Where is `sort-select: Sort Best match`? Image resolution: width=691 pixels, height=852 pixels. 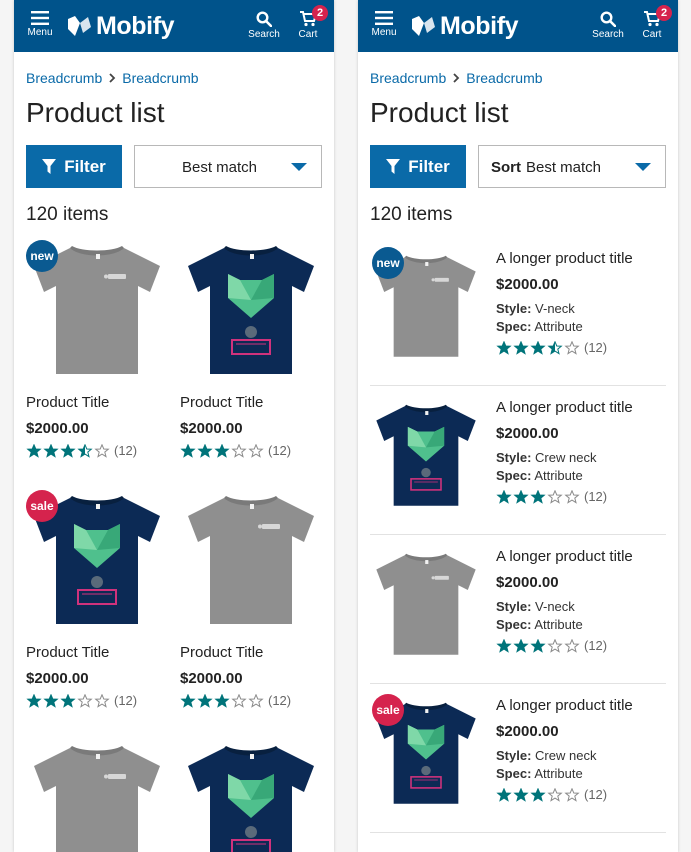 sort-select: Sort Best match is located at coordinates (572, 166).